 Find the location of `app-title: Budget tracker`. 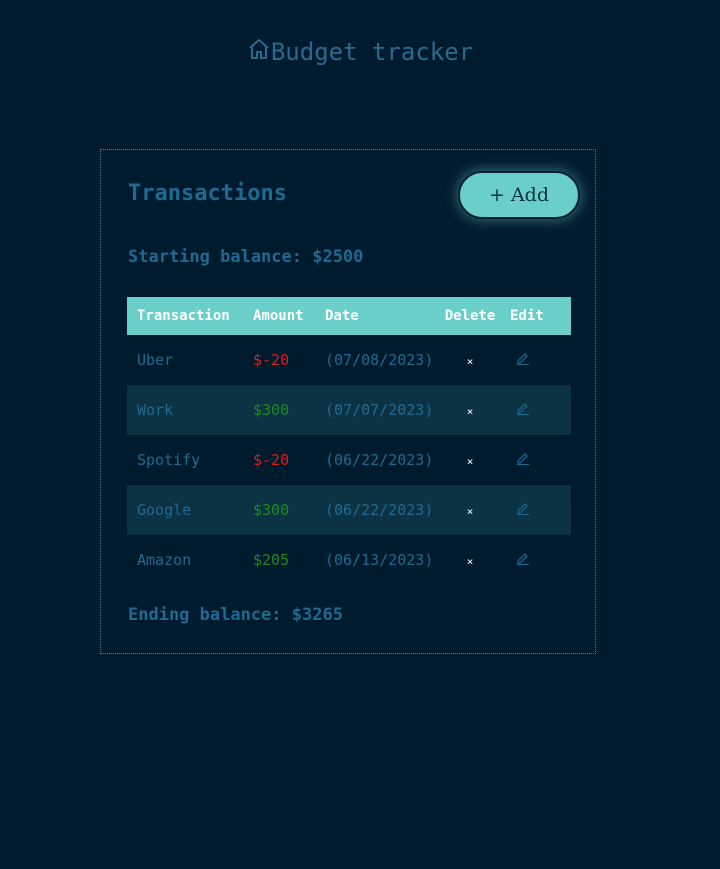

app-title: Budget tracker is located at coordinates (372, 52).